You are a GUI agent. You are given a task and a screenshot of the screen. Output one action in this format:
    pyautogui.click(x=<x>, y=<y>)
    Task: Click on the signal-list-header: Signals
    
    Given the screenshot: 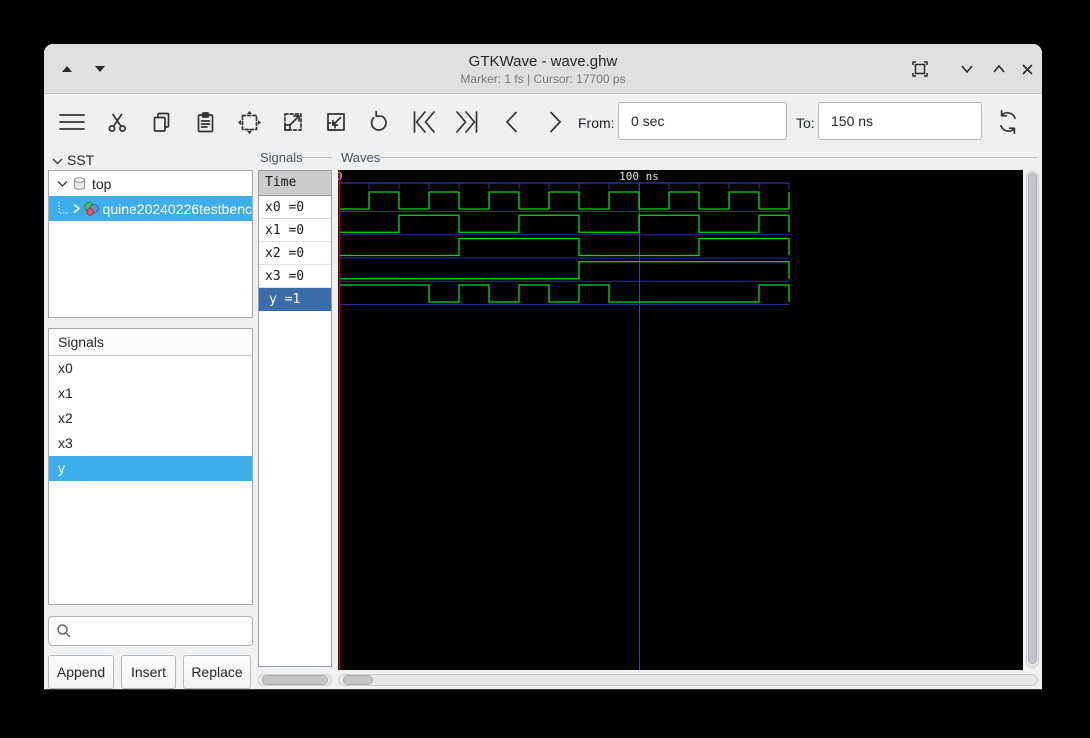 What is the action you would take?
    pyautogui.click(x=150, y=342)
    